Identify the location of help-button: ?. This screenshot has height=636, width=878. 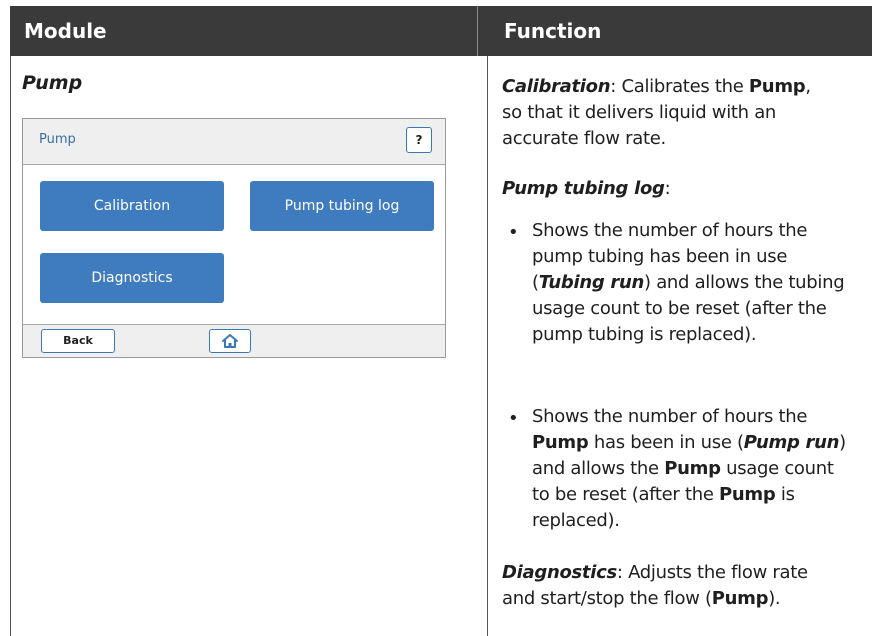
(419, 140).